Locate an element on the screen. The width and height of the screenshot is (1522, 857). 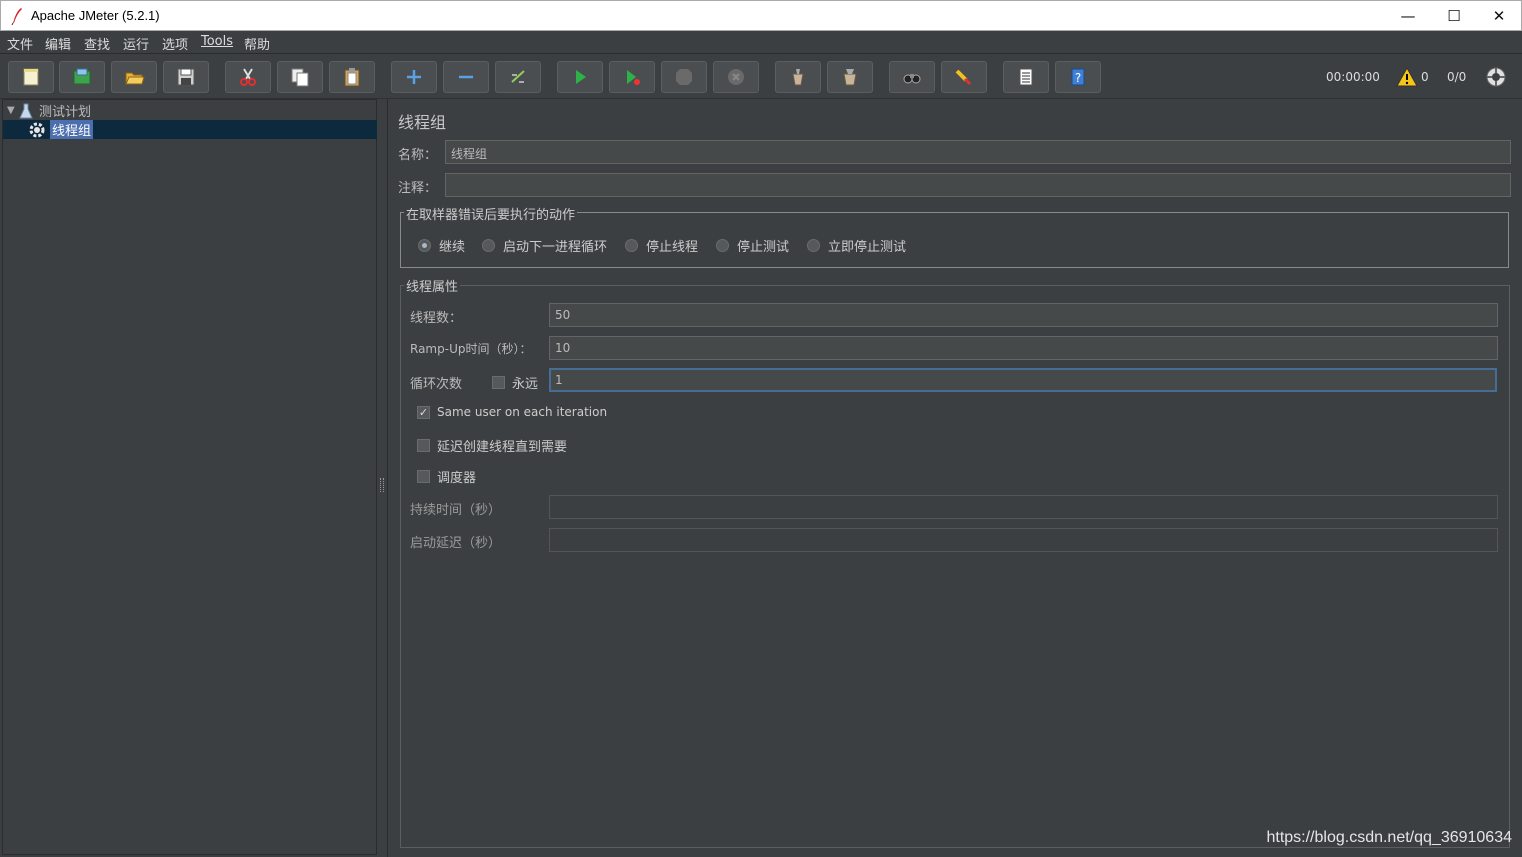
split-pane-divider is located at coordinates (382, 477).